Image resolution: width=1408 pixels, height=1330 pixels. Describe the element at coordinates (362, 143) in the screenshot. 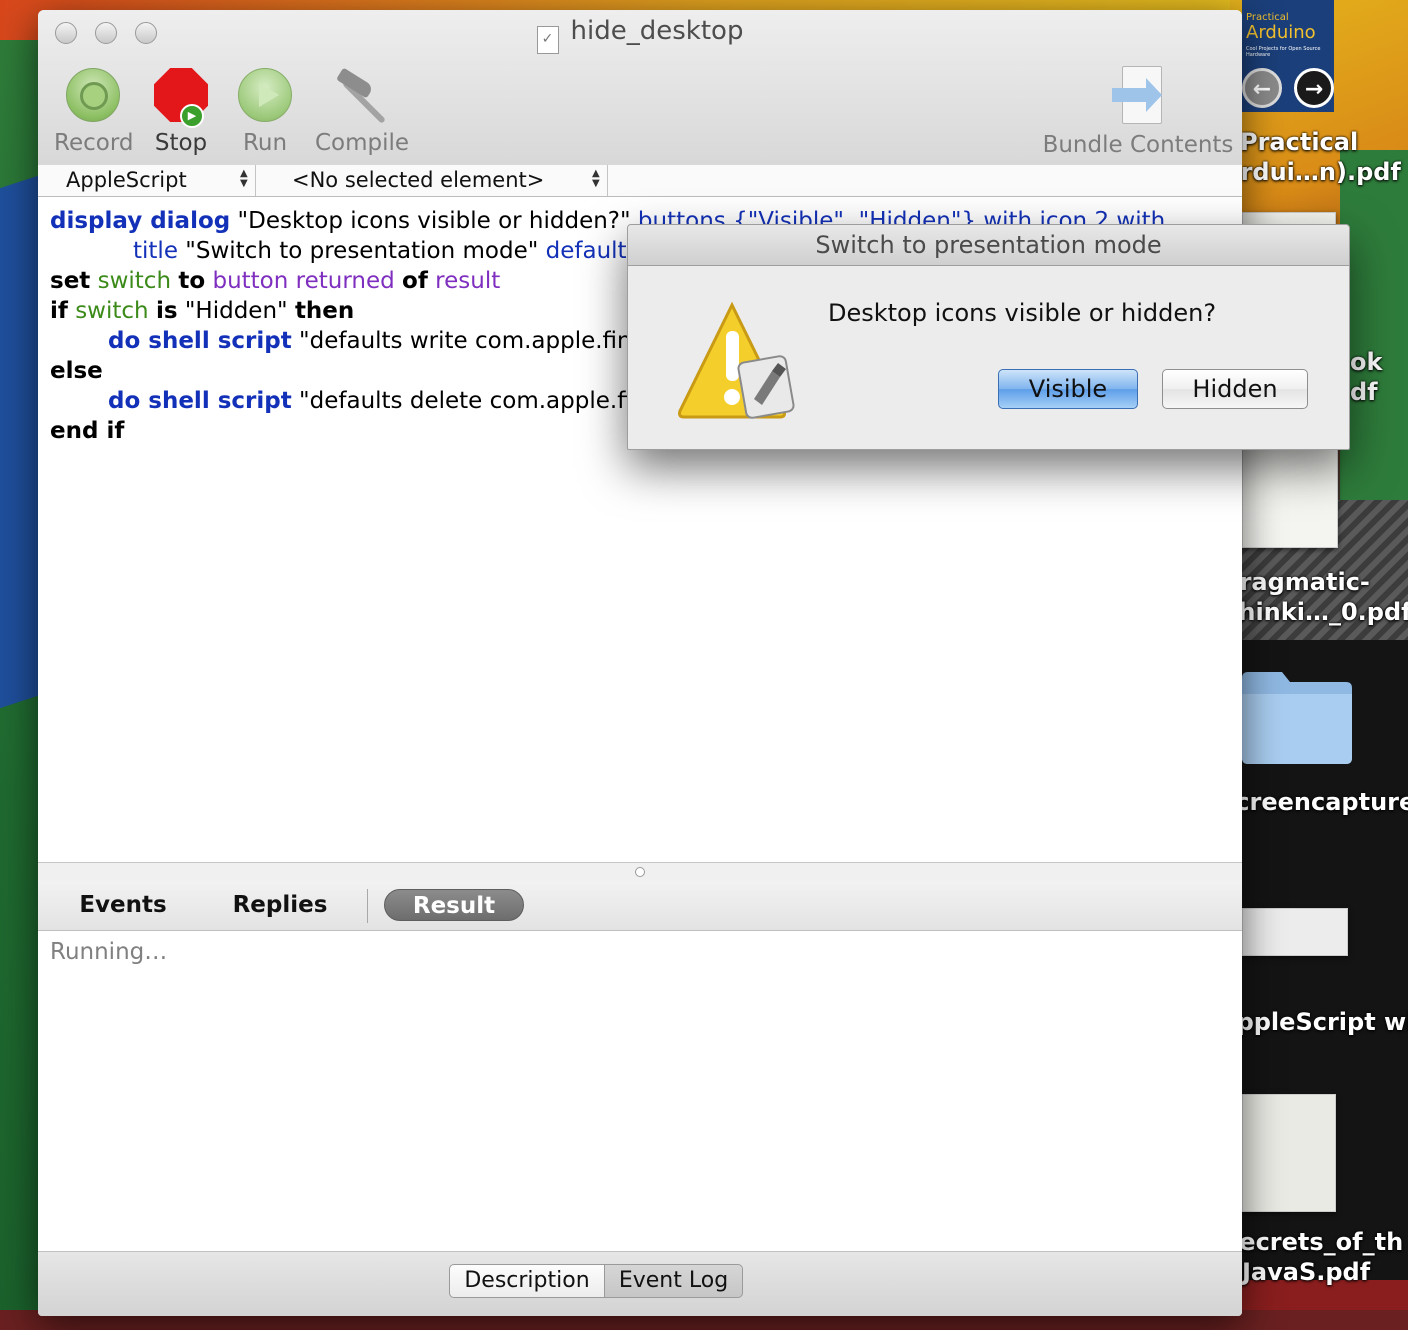

I see `compile-label: Compile` at that location.